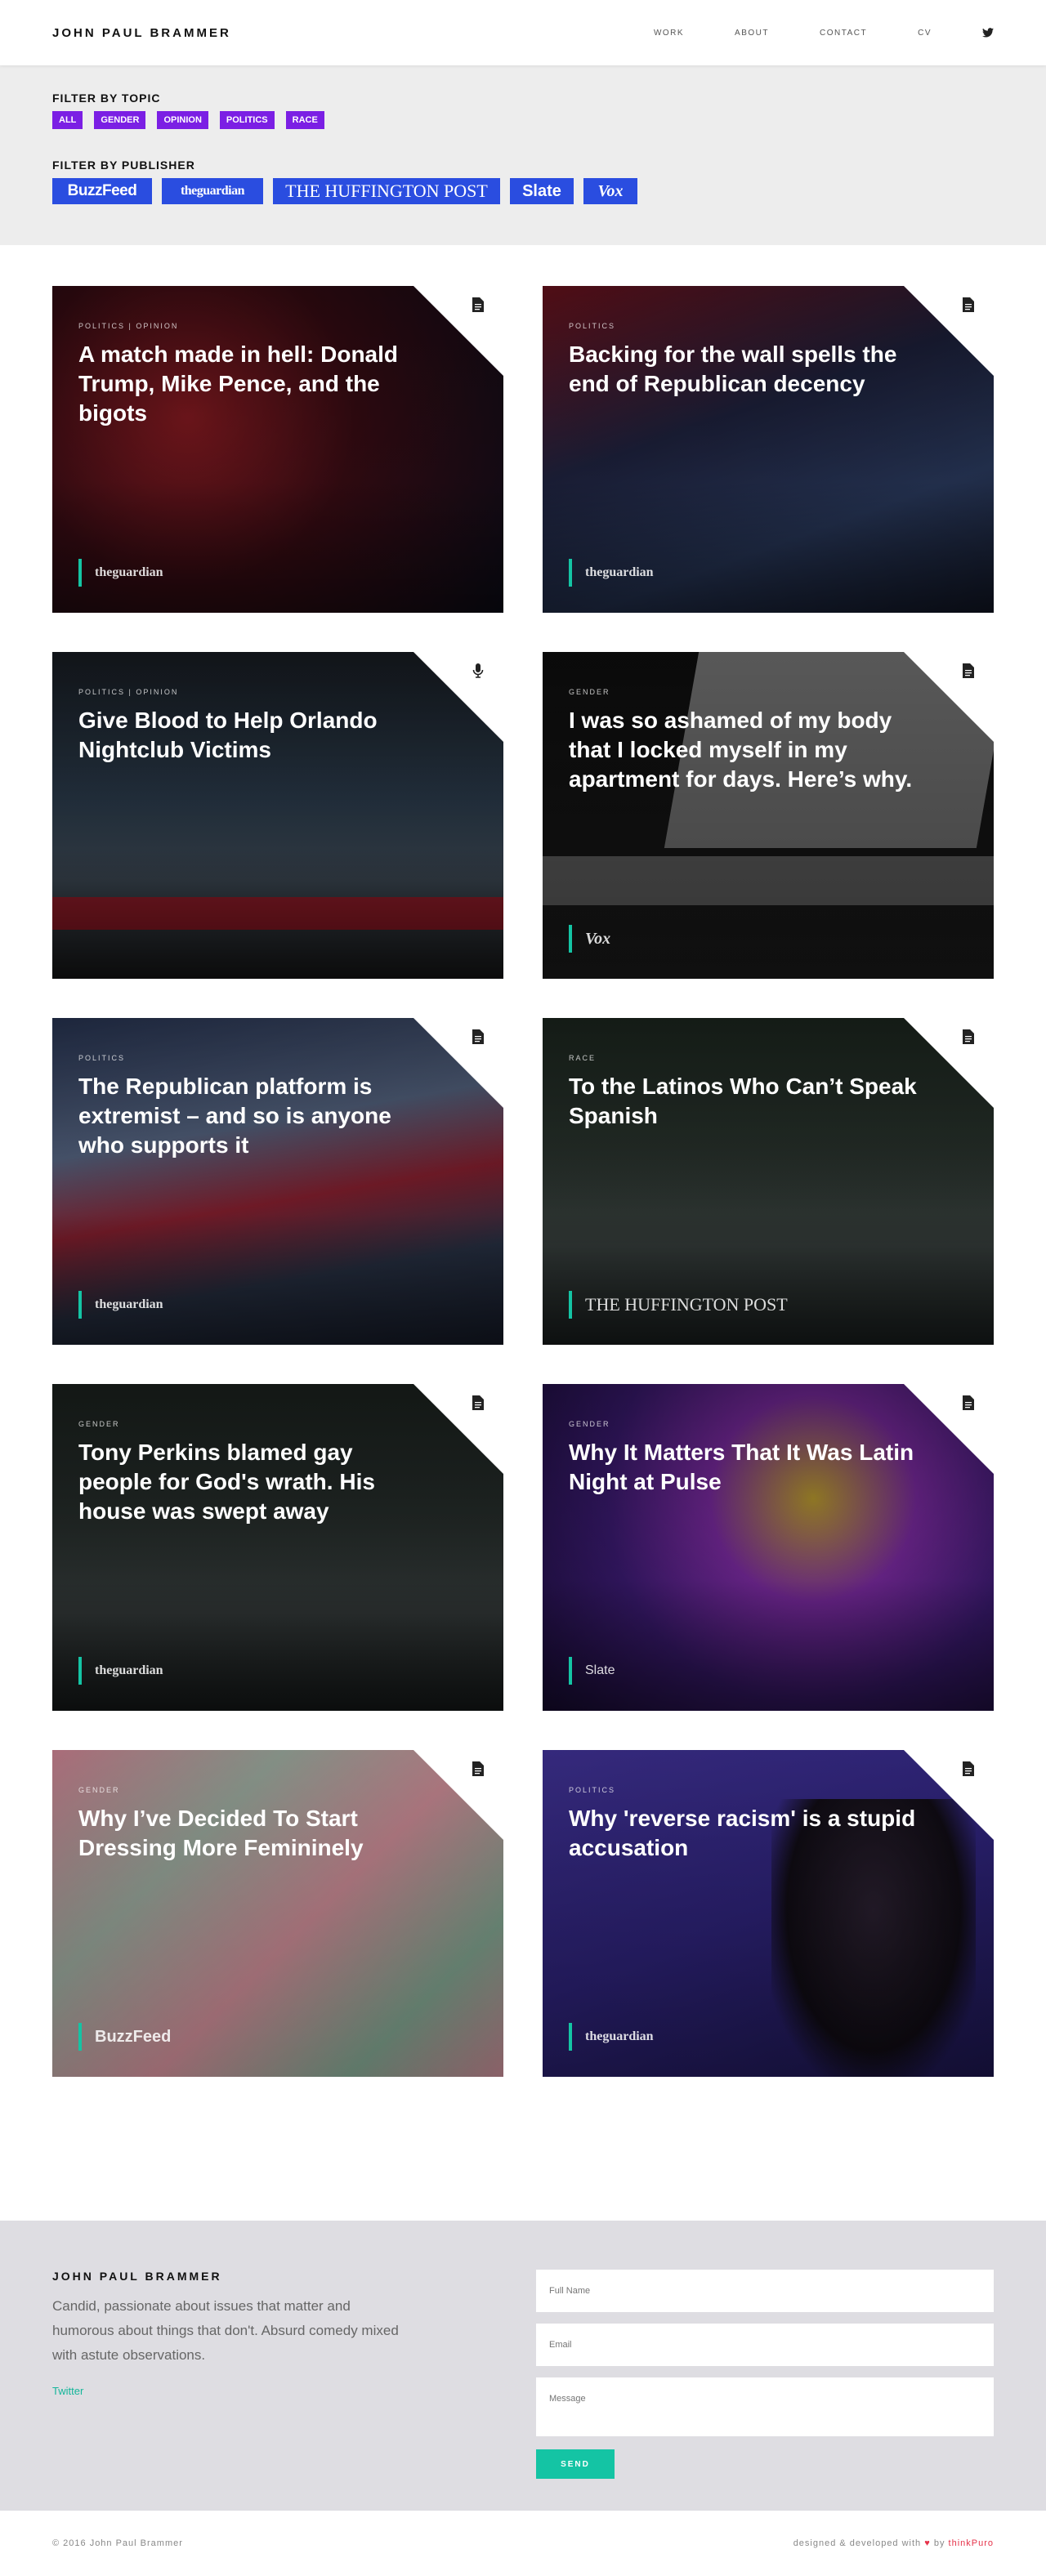  What do you see at coordinates (124, 2037) in the screenshot?
I see `article-publisher: BuzzFeed` at bounding box center [124, 2037].